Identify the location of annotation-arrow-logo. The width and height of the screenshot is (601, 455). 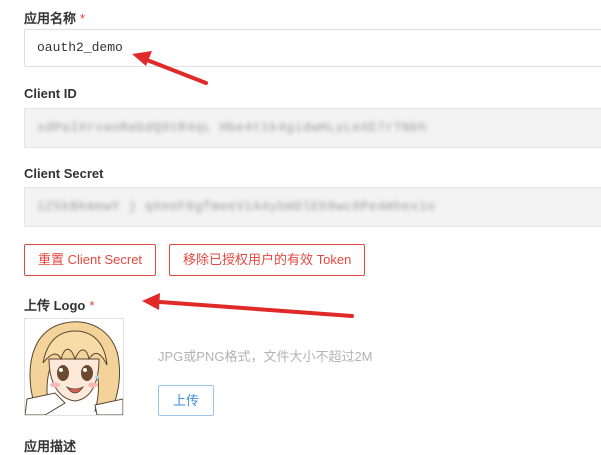
(248, 305).